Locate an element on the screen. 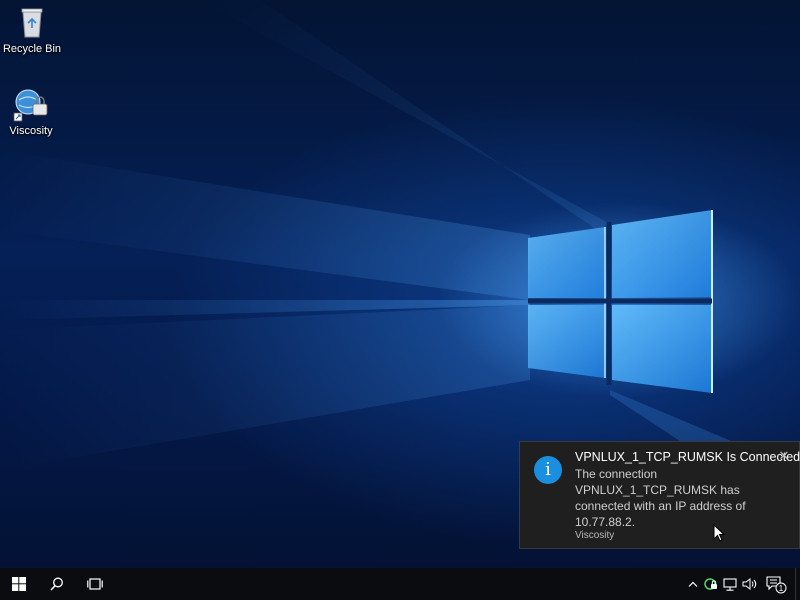 This screenshot has height=600, width=800. action-center-icon: 1 is located at coordinates (776, 585).